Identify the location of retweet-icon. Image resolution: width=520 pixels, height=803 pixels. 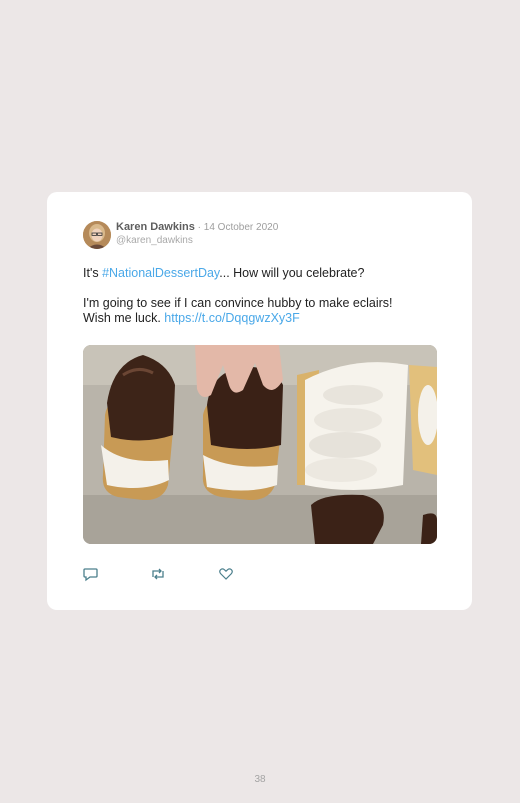
(158, 574).